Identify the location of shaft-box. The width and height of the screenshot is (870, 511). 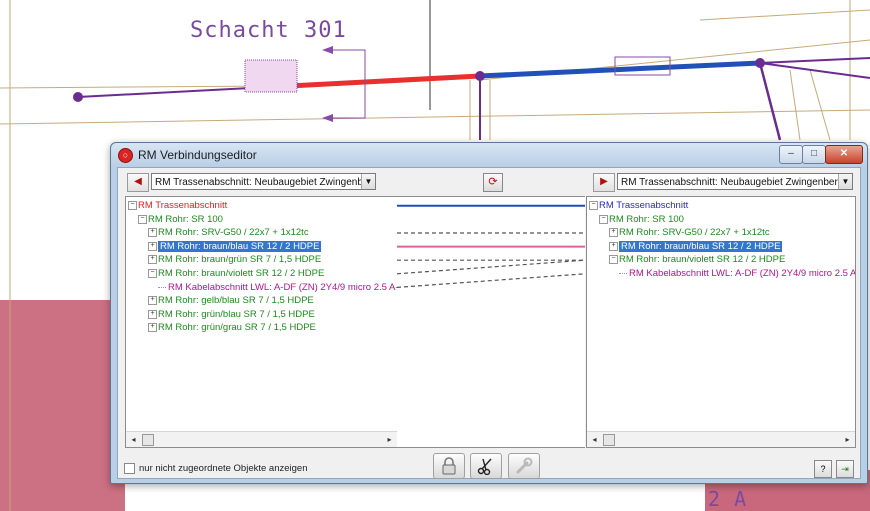
(271, 76).